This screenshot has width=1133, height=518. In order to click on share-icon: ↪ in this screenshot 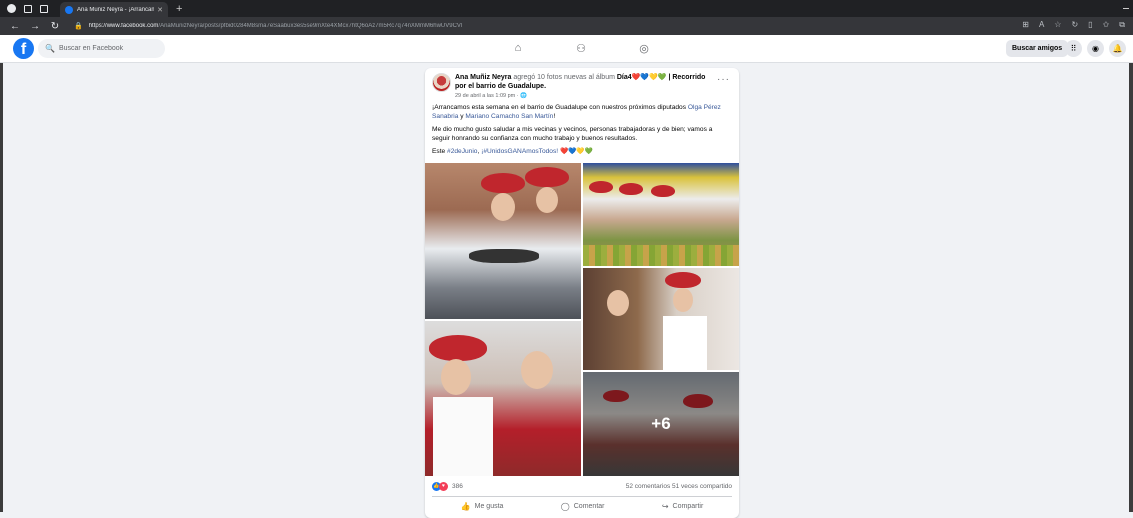, I will do `click(665, 506)`.